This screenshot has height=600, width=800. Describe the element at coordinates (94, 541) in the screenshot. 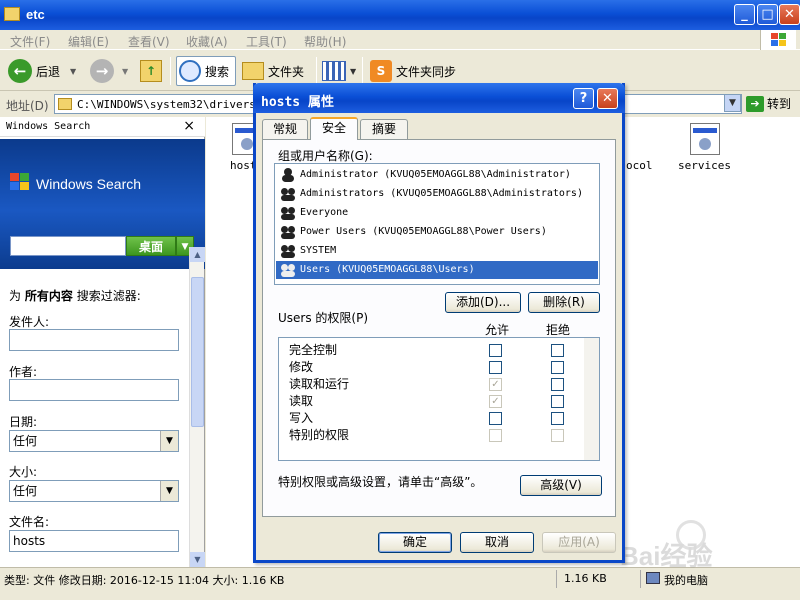

I see `filename-input: hosts` at that location.